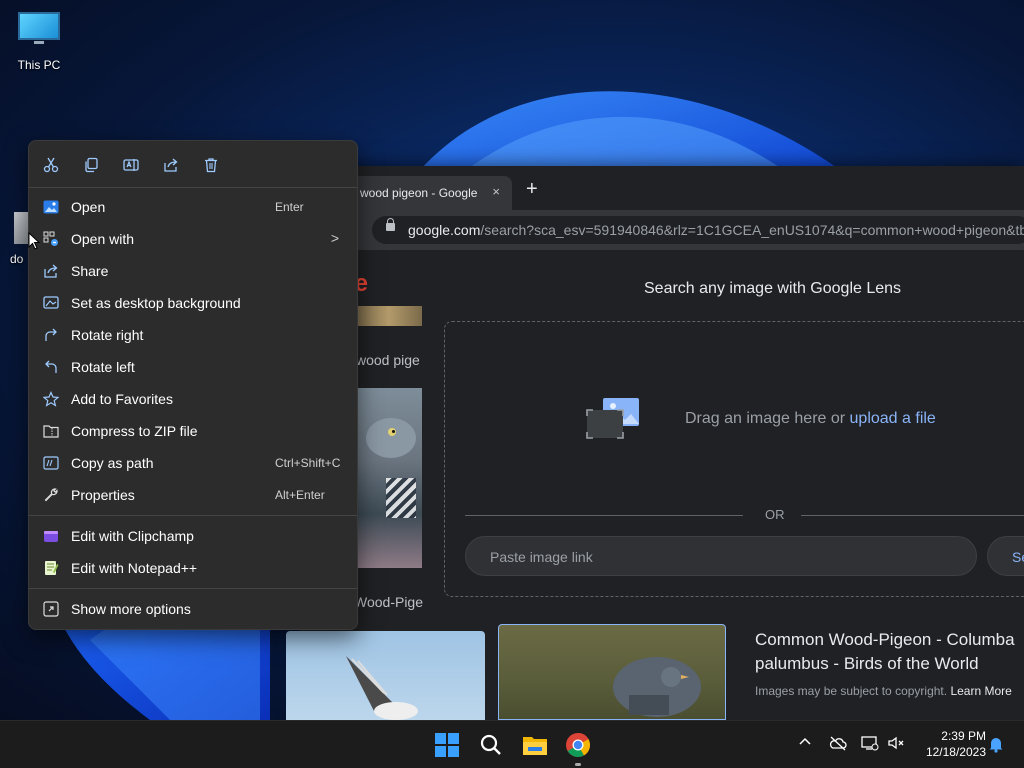 The width and height of the screenshot is (1024, 768). I want to click on tab-title: wood pigeon - Google, so click(419, 193).